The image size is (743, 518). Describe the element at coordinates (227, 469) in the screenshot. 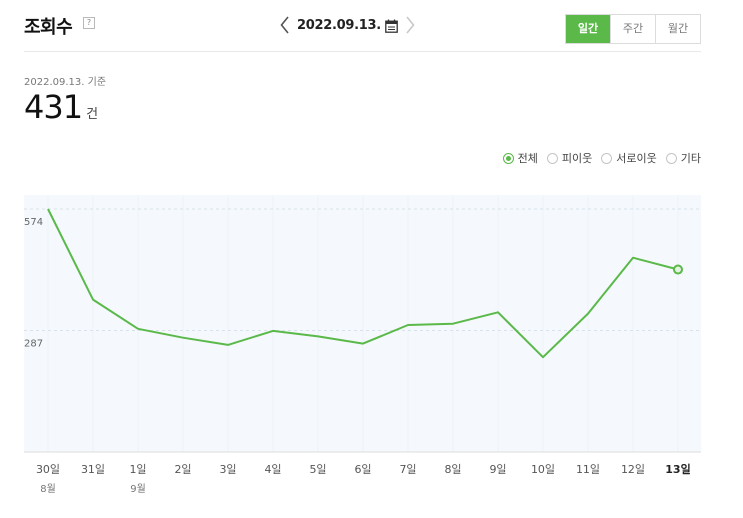

I see `x-tick-label: 3일` at that location.